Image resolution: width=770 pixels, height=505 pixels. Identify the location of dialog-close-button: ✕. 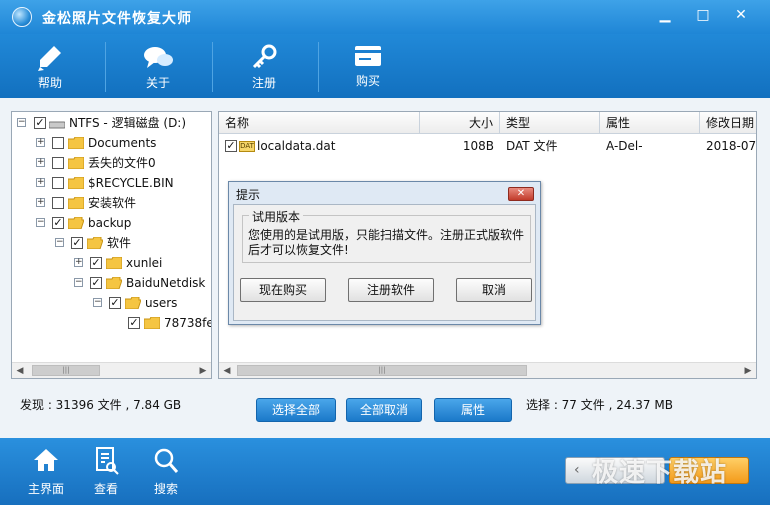
(521, 194).